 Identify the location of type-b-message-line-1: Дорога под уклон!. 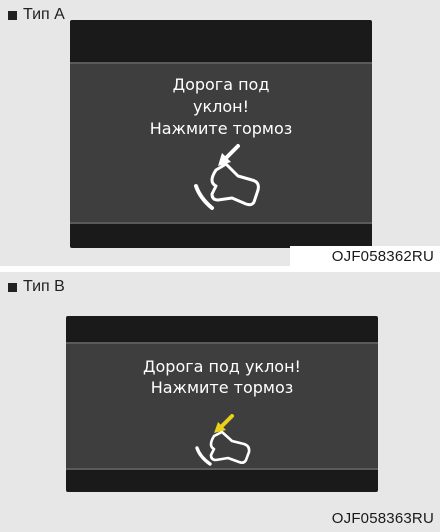
(222, 366).